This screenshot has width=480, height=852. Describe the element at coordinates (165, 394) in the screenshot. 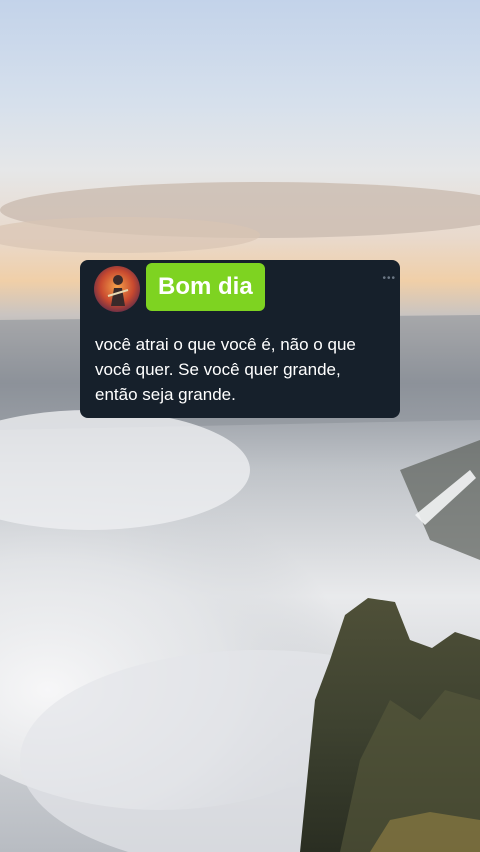

I see `quote-line: então seja grande.` at that location.